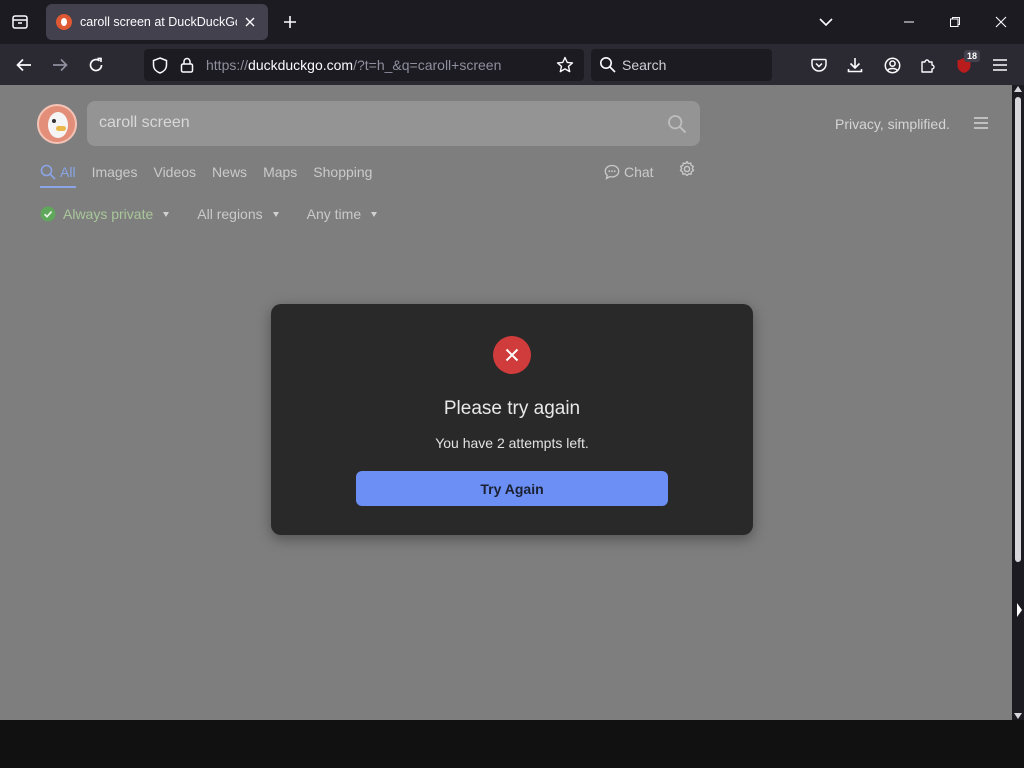 This screenshot has width=1024, height=768. I want to click on error-x-circle-icon, so click(512, 355).